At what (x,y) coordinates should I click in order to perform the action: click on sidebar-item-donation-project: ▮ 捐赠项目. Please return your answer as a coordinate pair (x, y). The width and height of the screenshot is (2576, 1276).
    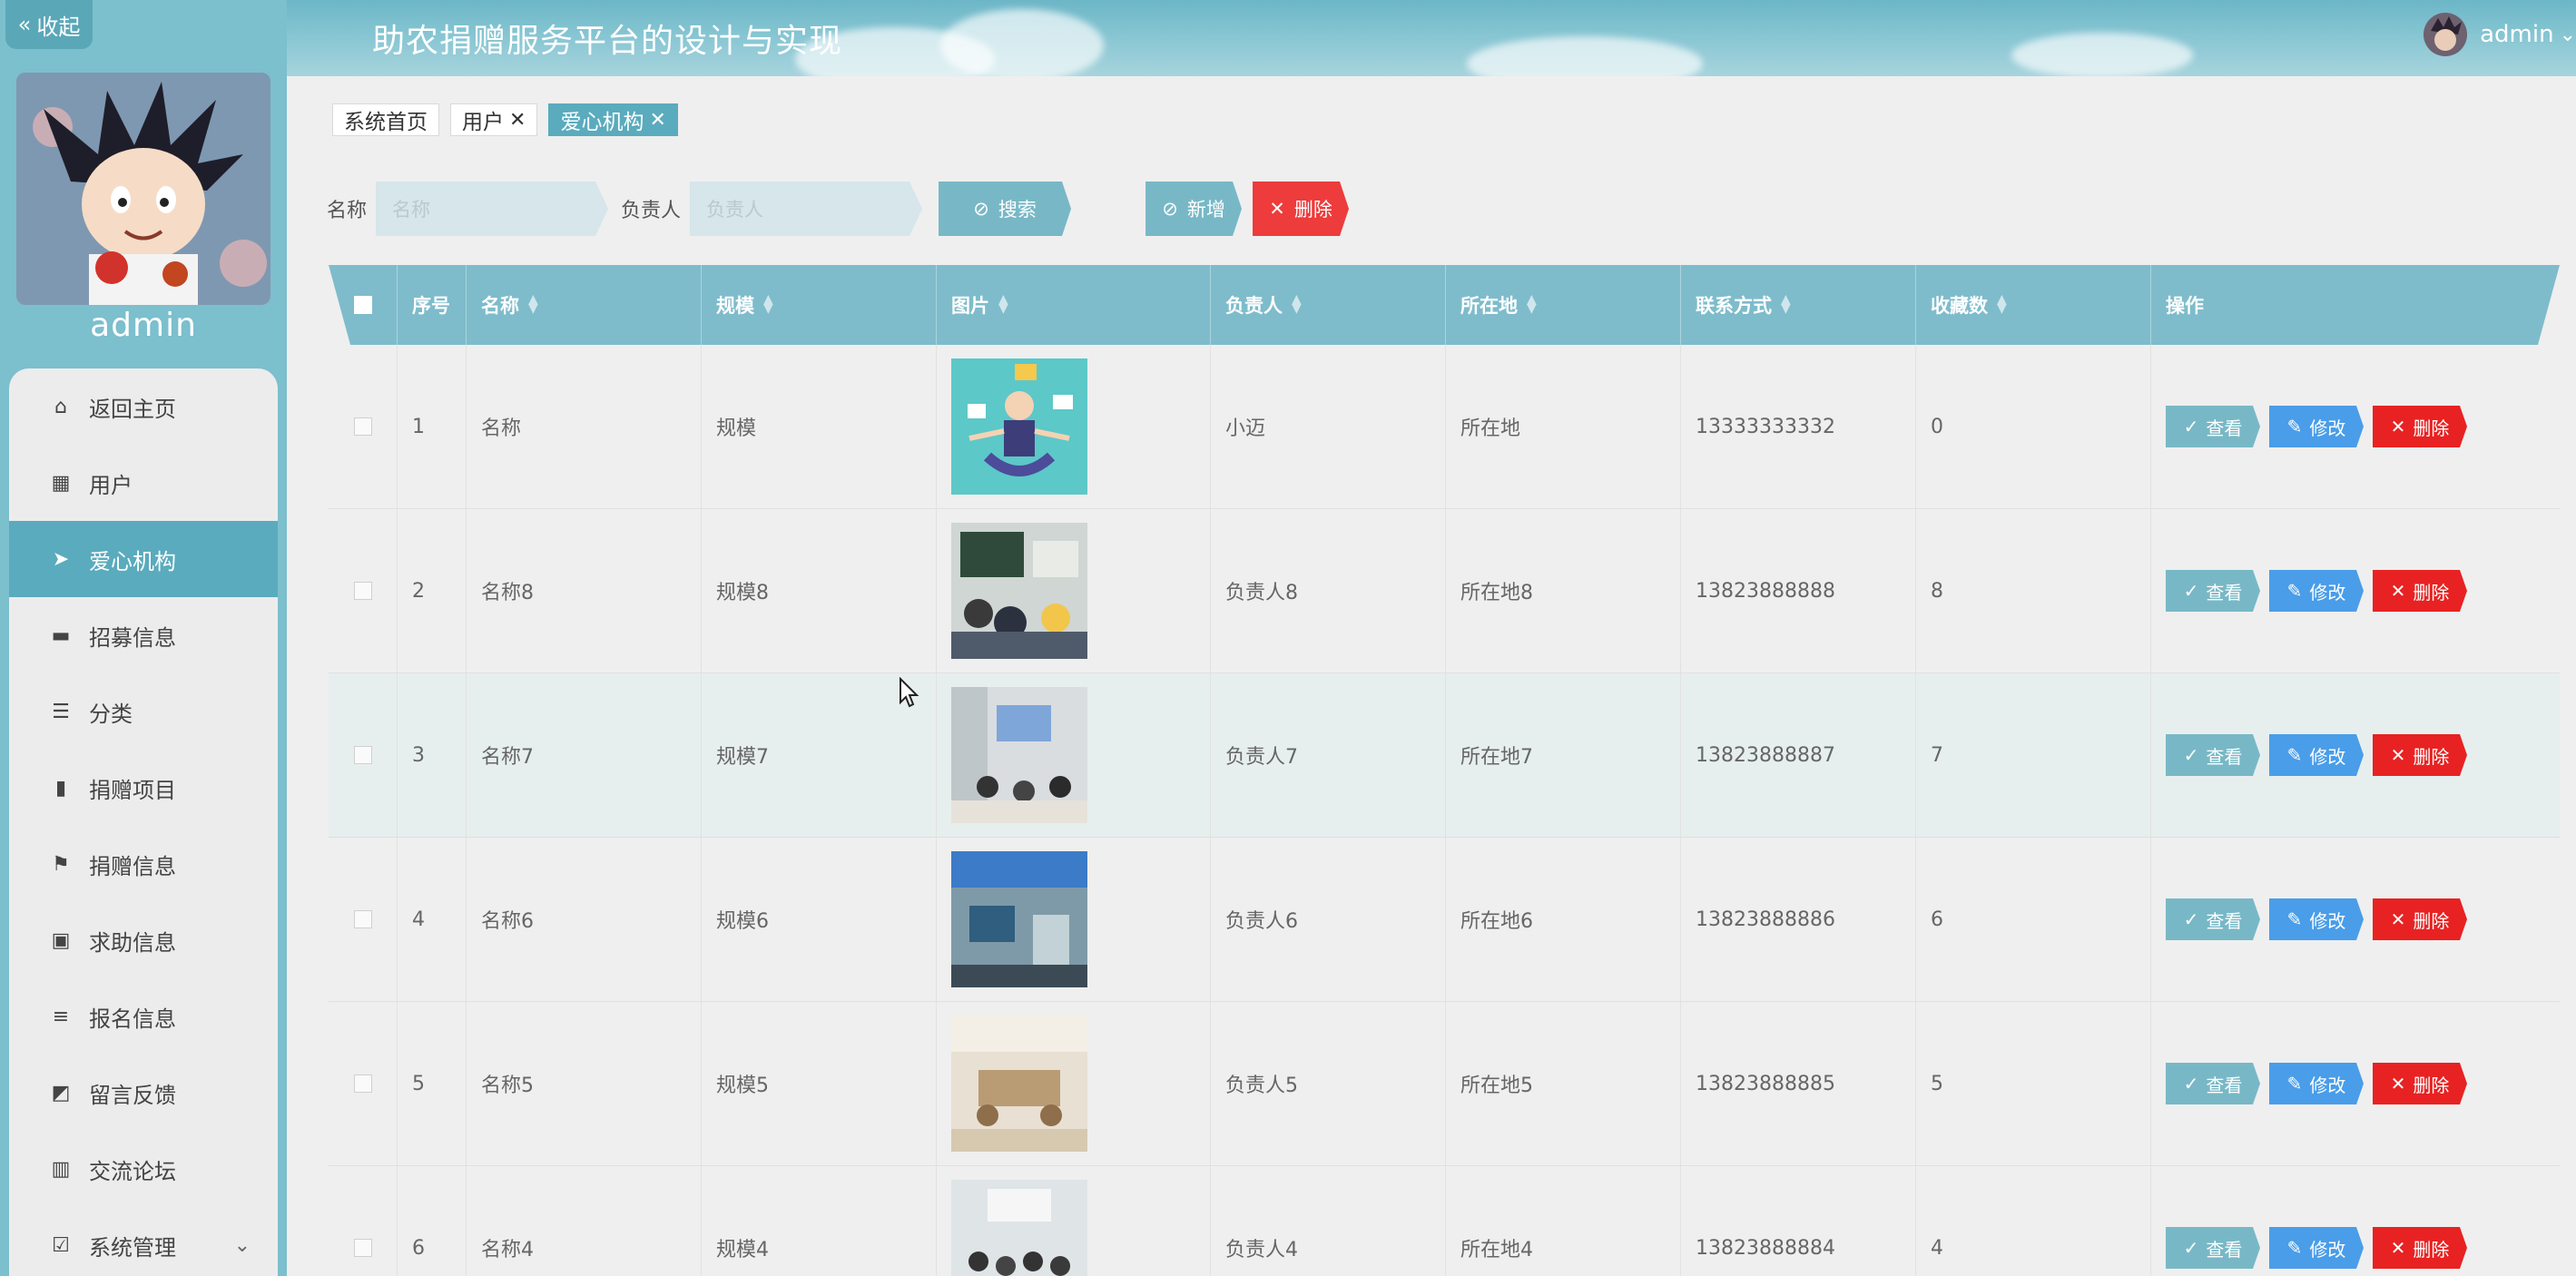
    Looking at the image, I should click on (143, 788).